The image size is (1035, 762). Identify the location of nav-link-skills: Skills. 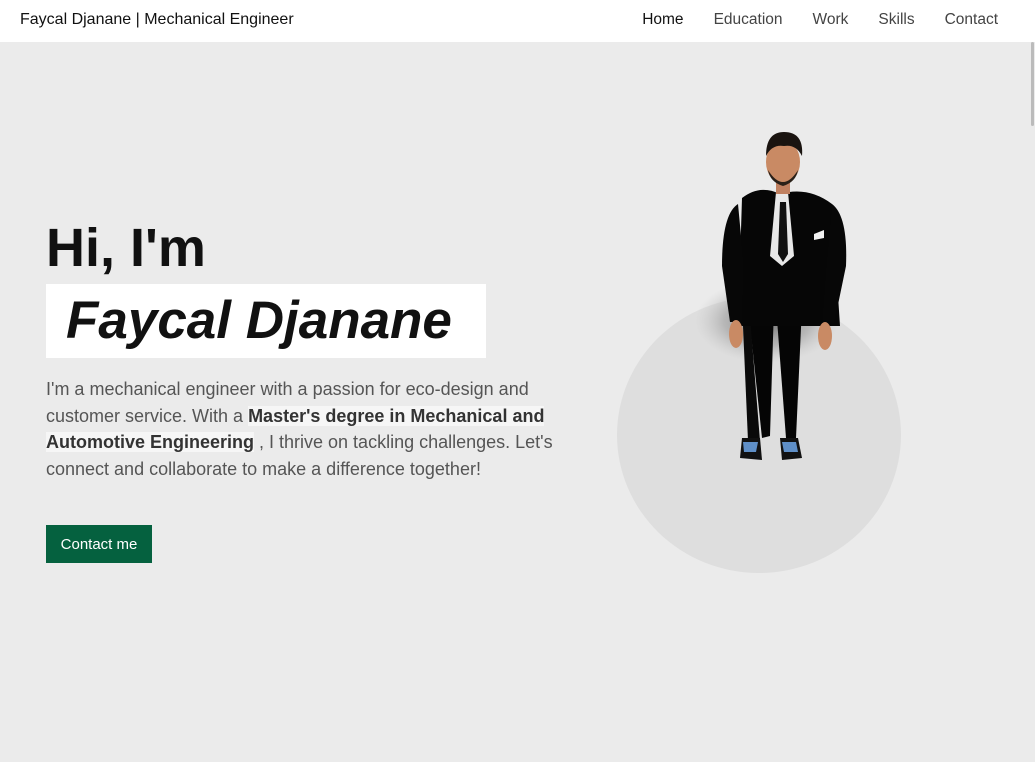
(896, 20).